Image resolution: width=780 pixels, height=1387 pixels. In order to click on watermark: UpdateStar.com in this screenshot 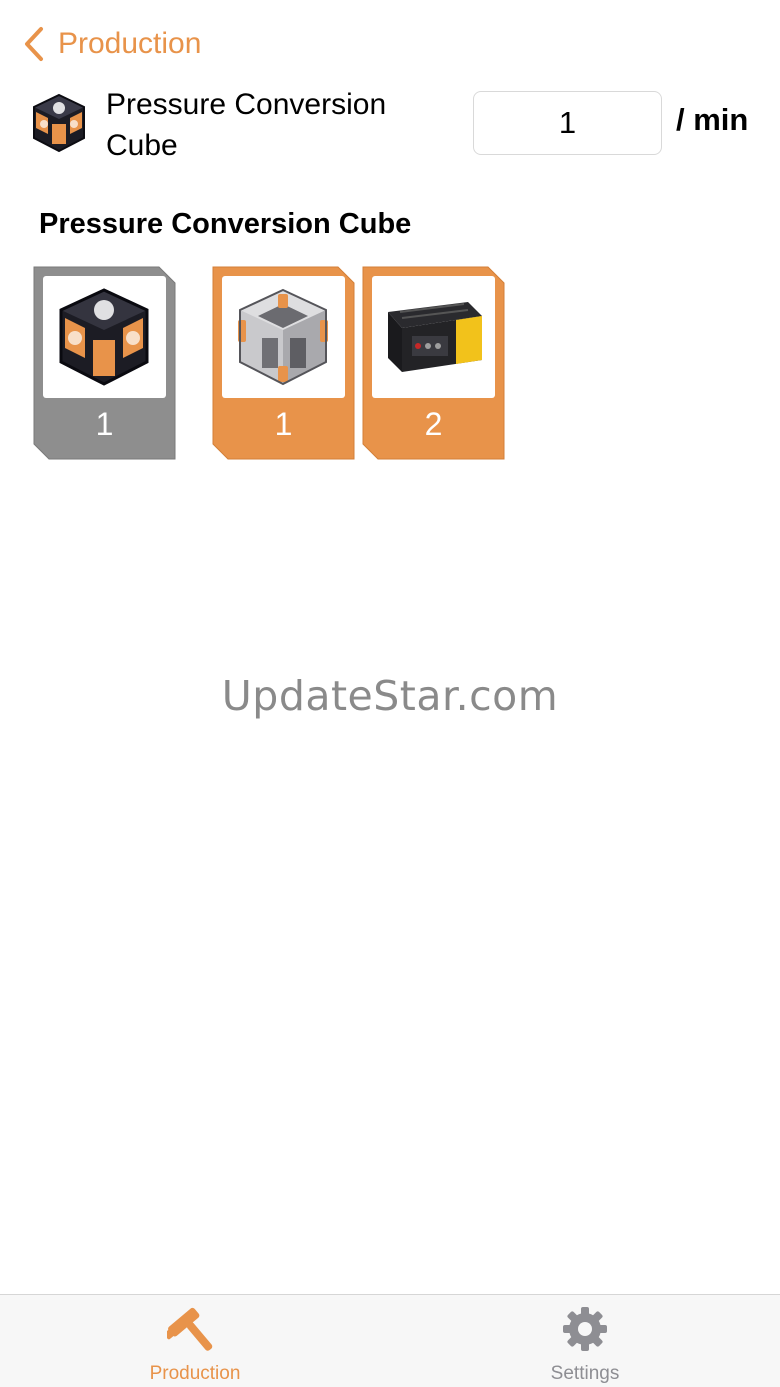, I will do `click(390, 696)`.